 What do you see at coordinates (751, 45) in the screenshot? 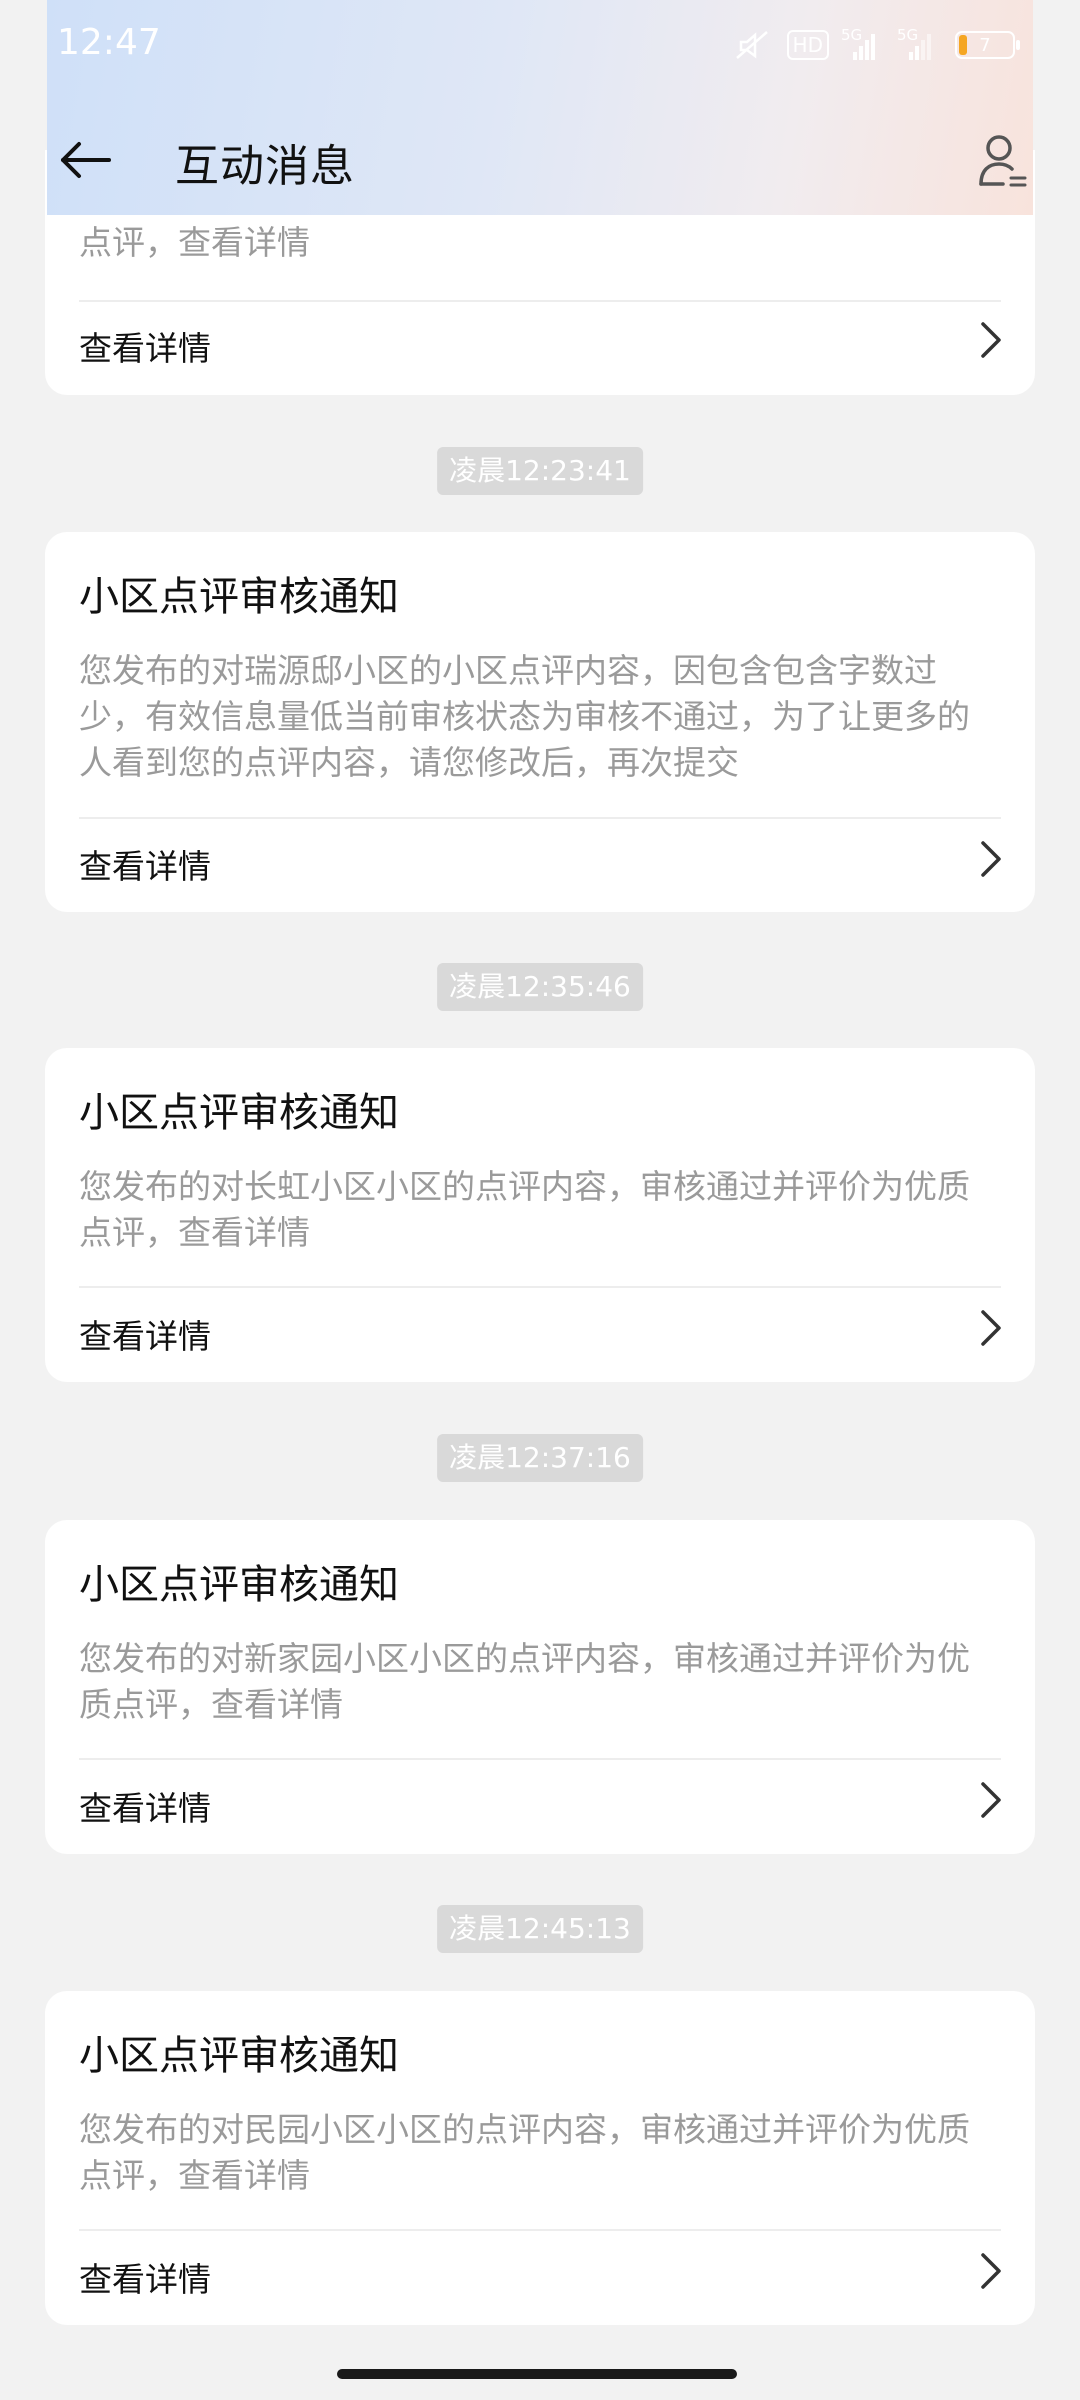
I see `mute-icon` at bounding box center [751, 45].